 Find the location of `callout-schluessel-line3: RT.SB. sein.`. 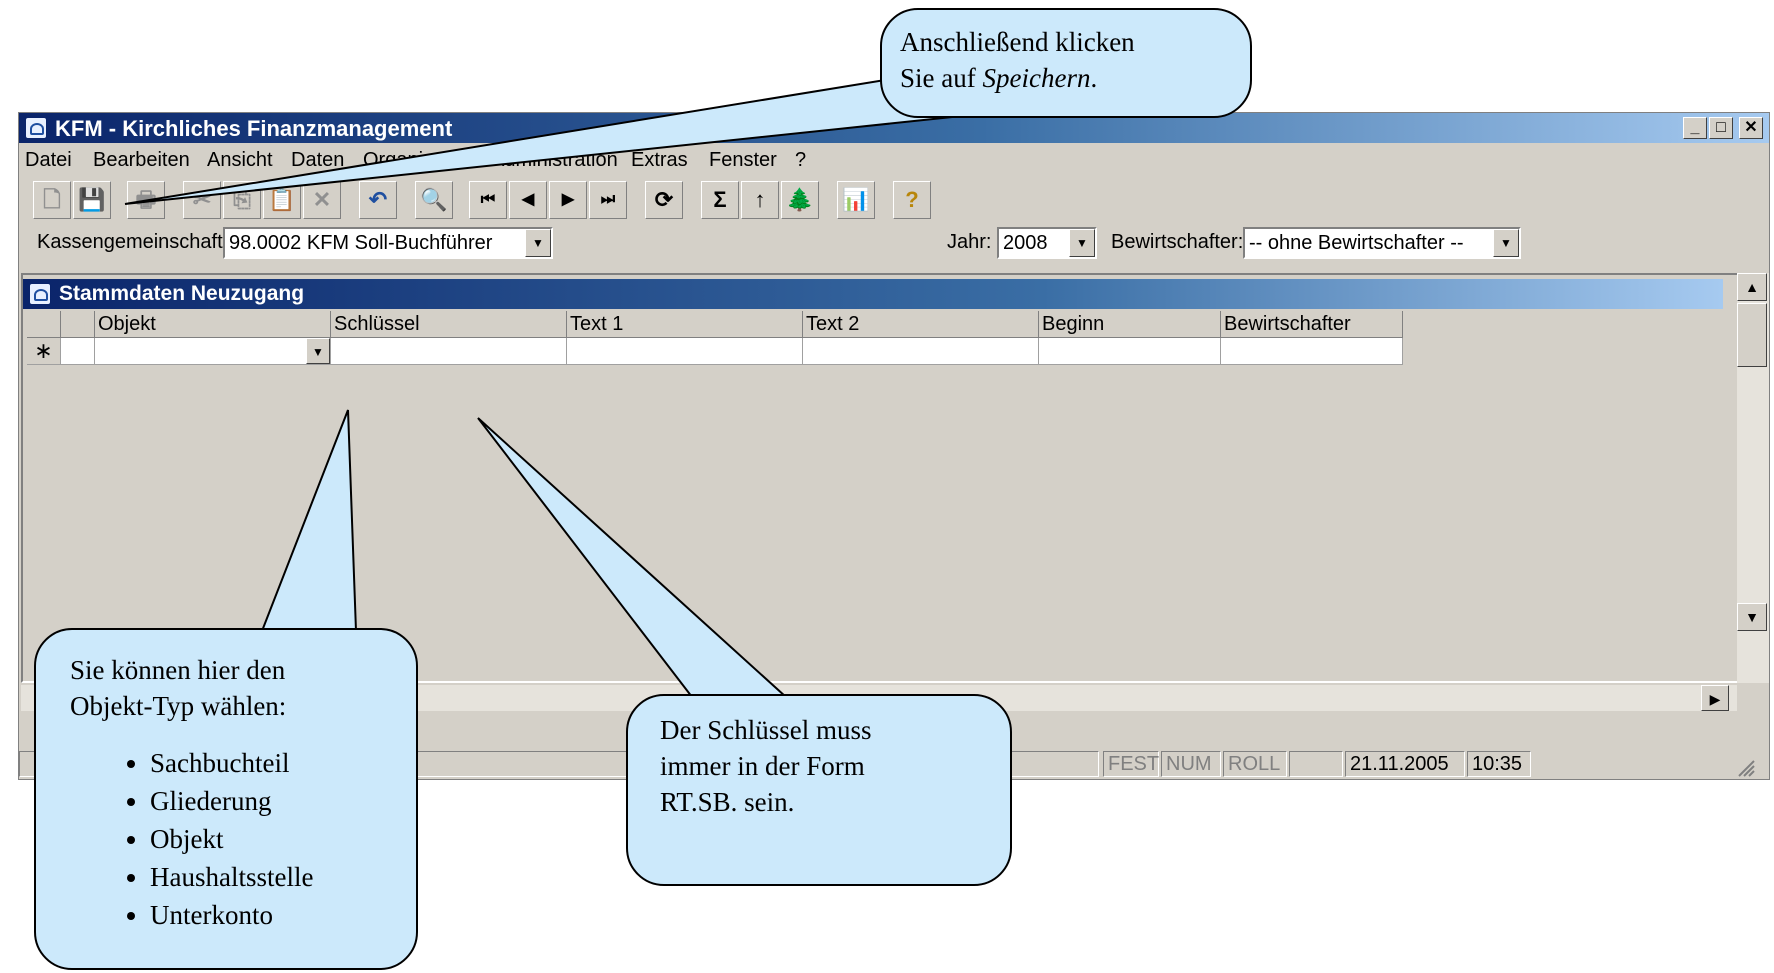

callout-schluessel-line3: RT.SB. sein. is located at coordinates (727, 802).